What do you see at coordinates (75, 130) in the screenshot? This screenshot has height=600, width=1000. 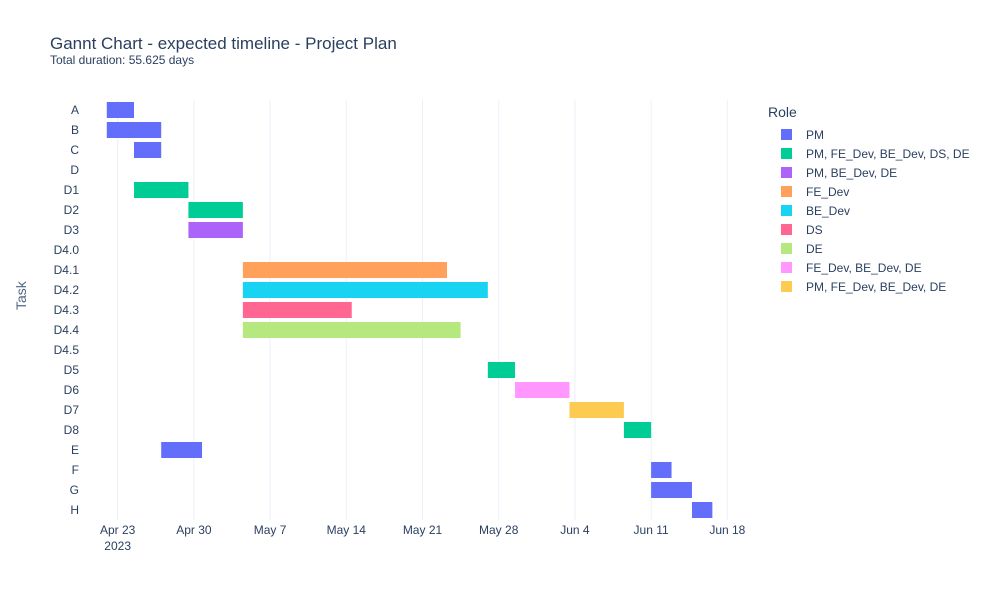 I see `y-tick-label: B` at bounding box center [75, 130].